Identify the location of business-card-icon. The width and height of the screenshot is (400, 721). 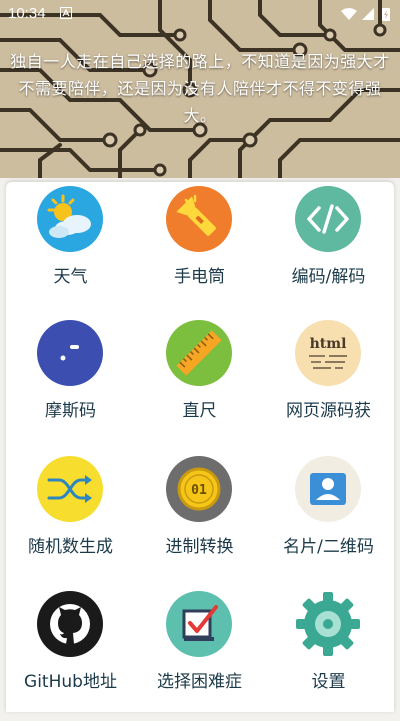
(328, 489).